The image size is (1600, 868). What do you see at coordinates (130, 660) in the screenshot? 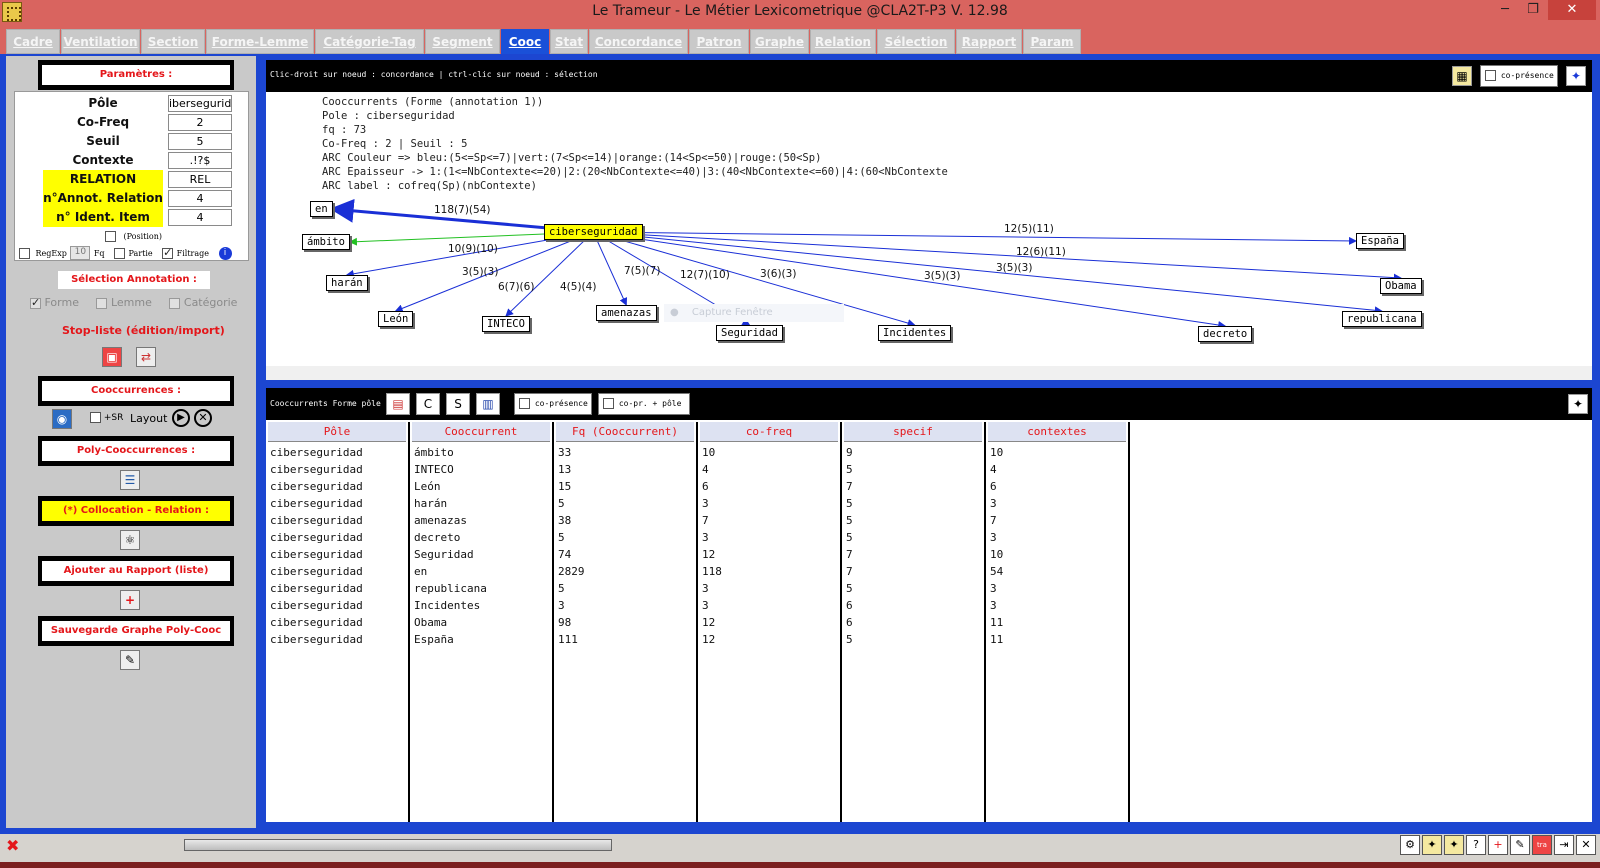
I see `save-graph-icon: ✎` at bounding box center [130, 660].